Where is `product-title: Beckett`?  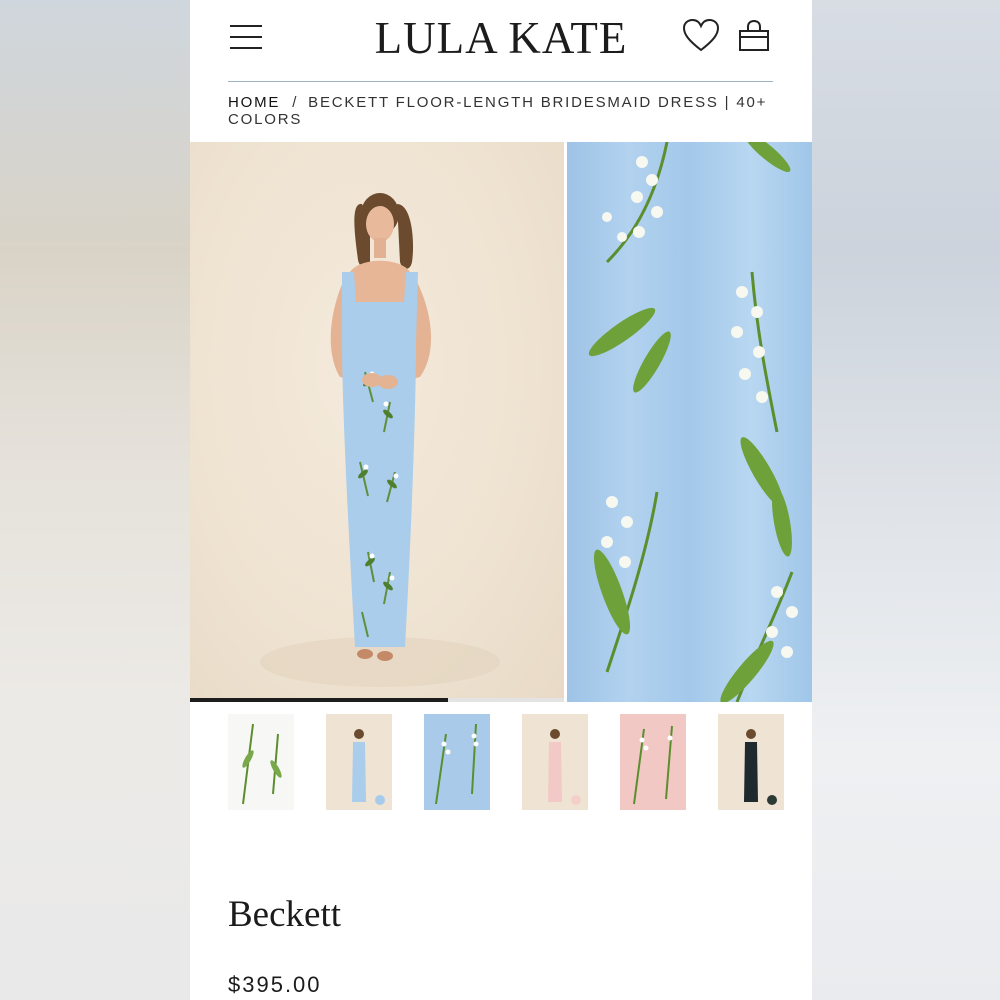
product-title: Beckett is located at coordinates (285, 914).